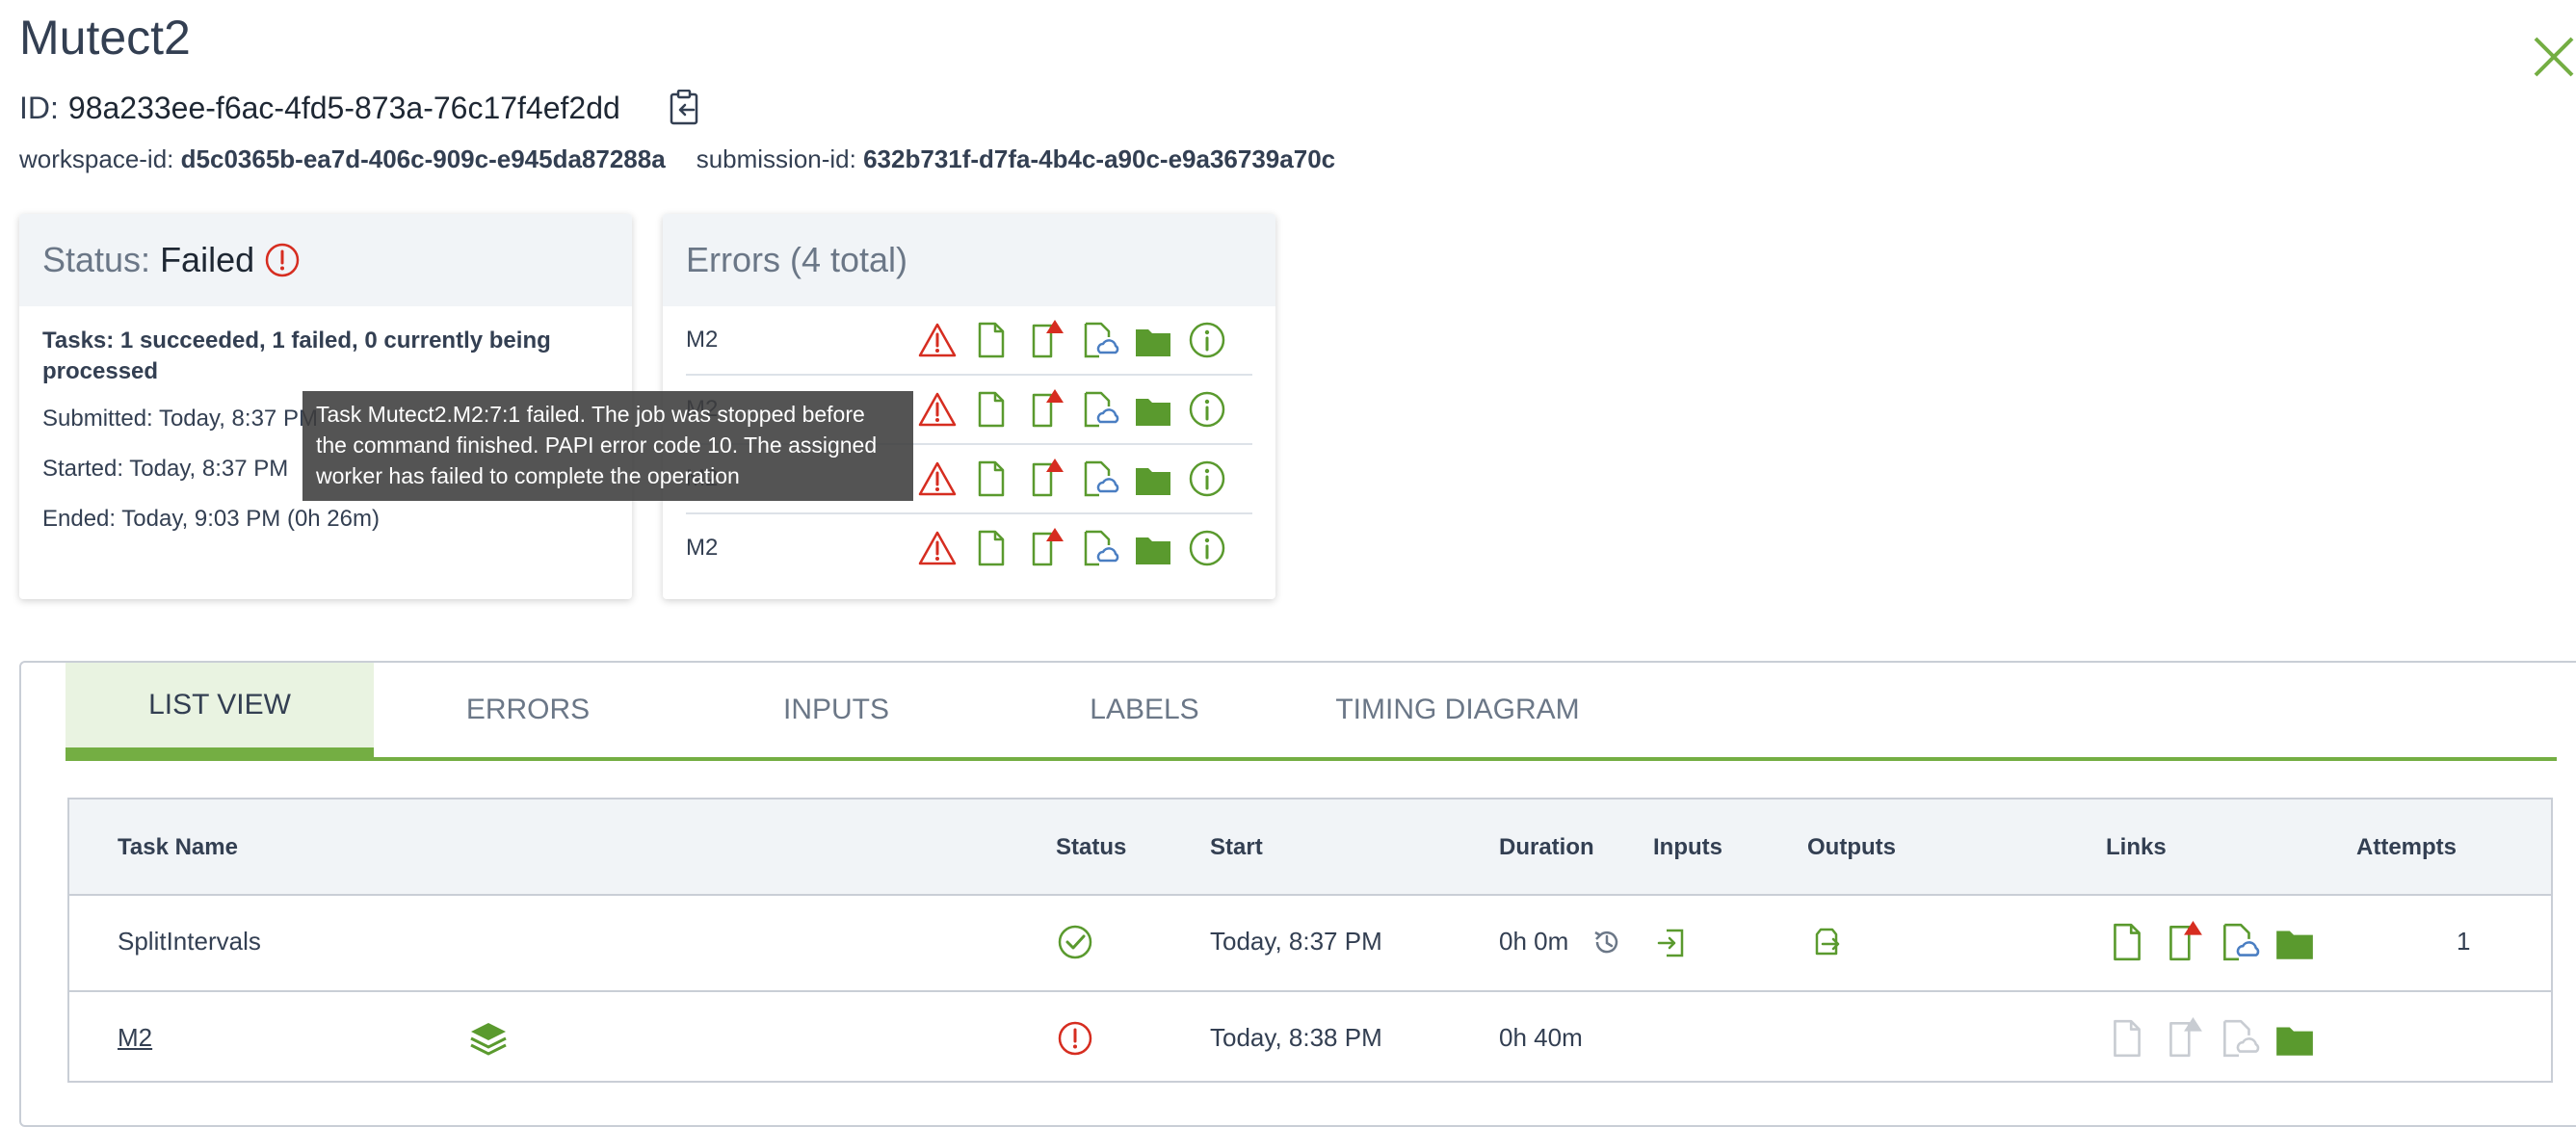 This screenshot has height=1127, width=2576. What do you see at coordinates (1688, 847) in the screenshot?
I see `col-inputs: Inputs` at bounding box center [1688, 847].